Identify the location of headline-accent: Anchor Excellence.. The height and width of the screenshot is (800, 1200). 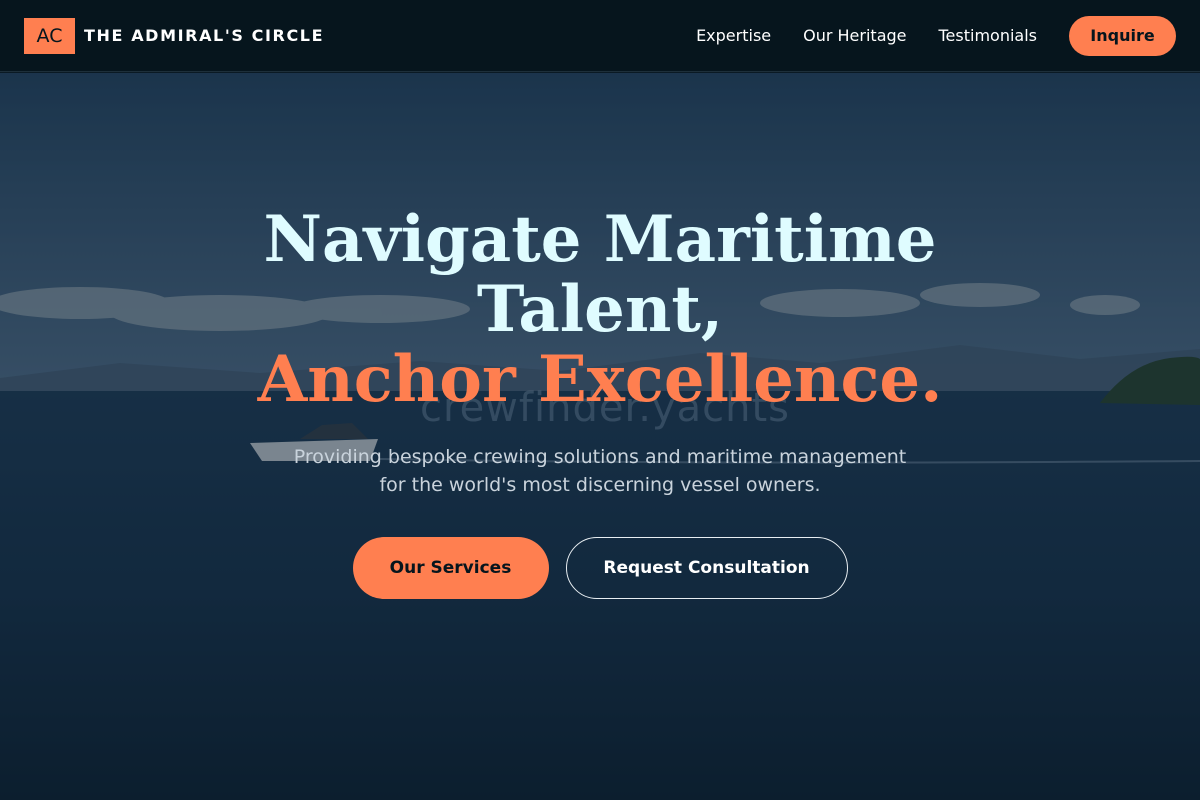
(600, 379).